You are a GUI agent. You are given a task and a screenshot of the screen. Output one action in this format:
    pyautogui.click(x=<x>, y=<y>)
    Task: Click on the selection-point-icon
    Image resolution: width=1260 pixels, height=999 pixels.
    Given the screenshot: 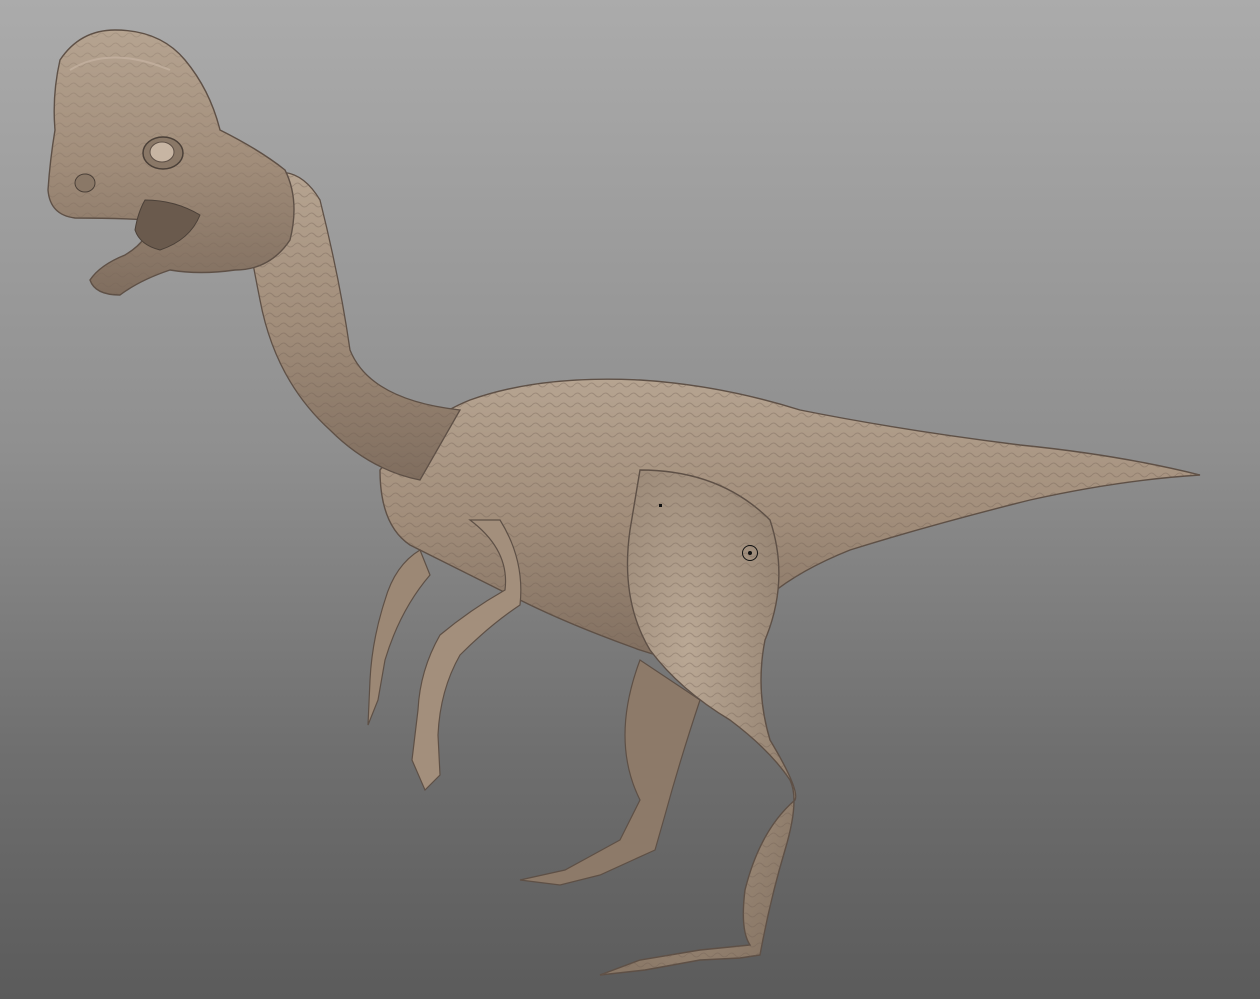 What is the action you would take?
    pyautogui.click(x=660, y=505)
    